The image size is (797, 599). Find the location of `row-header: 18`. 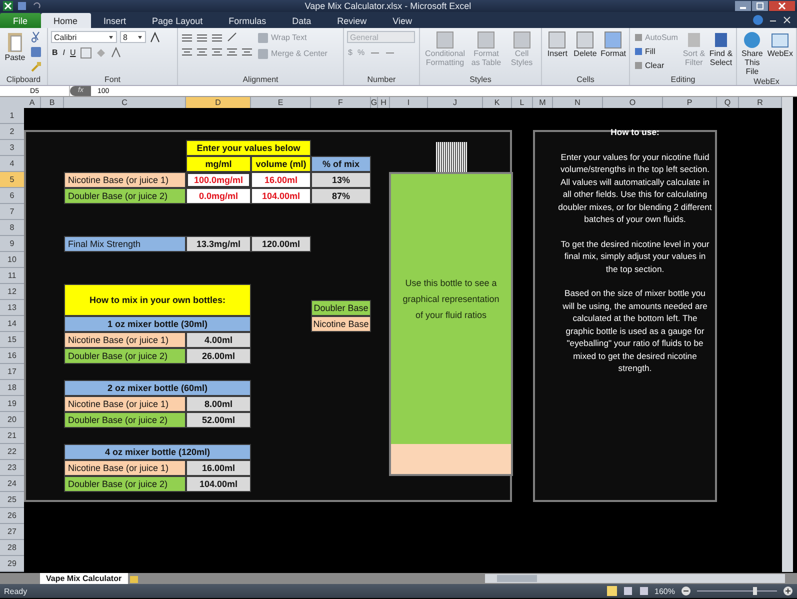

row-header: 18 is located at coordinates (12, 388).